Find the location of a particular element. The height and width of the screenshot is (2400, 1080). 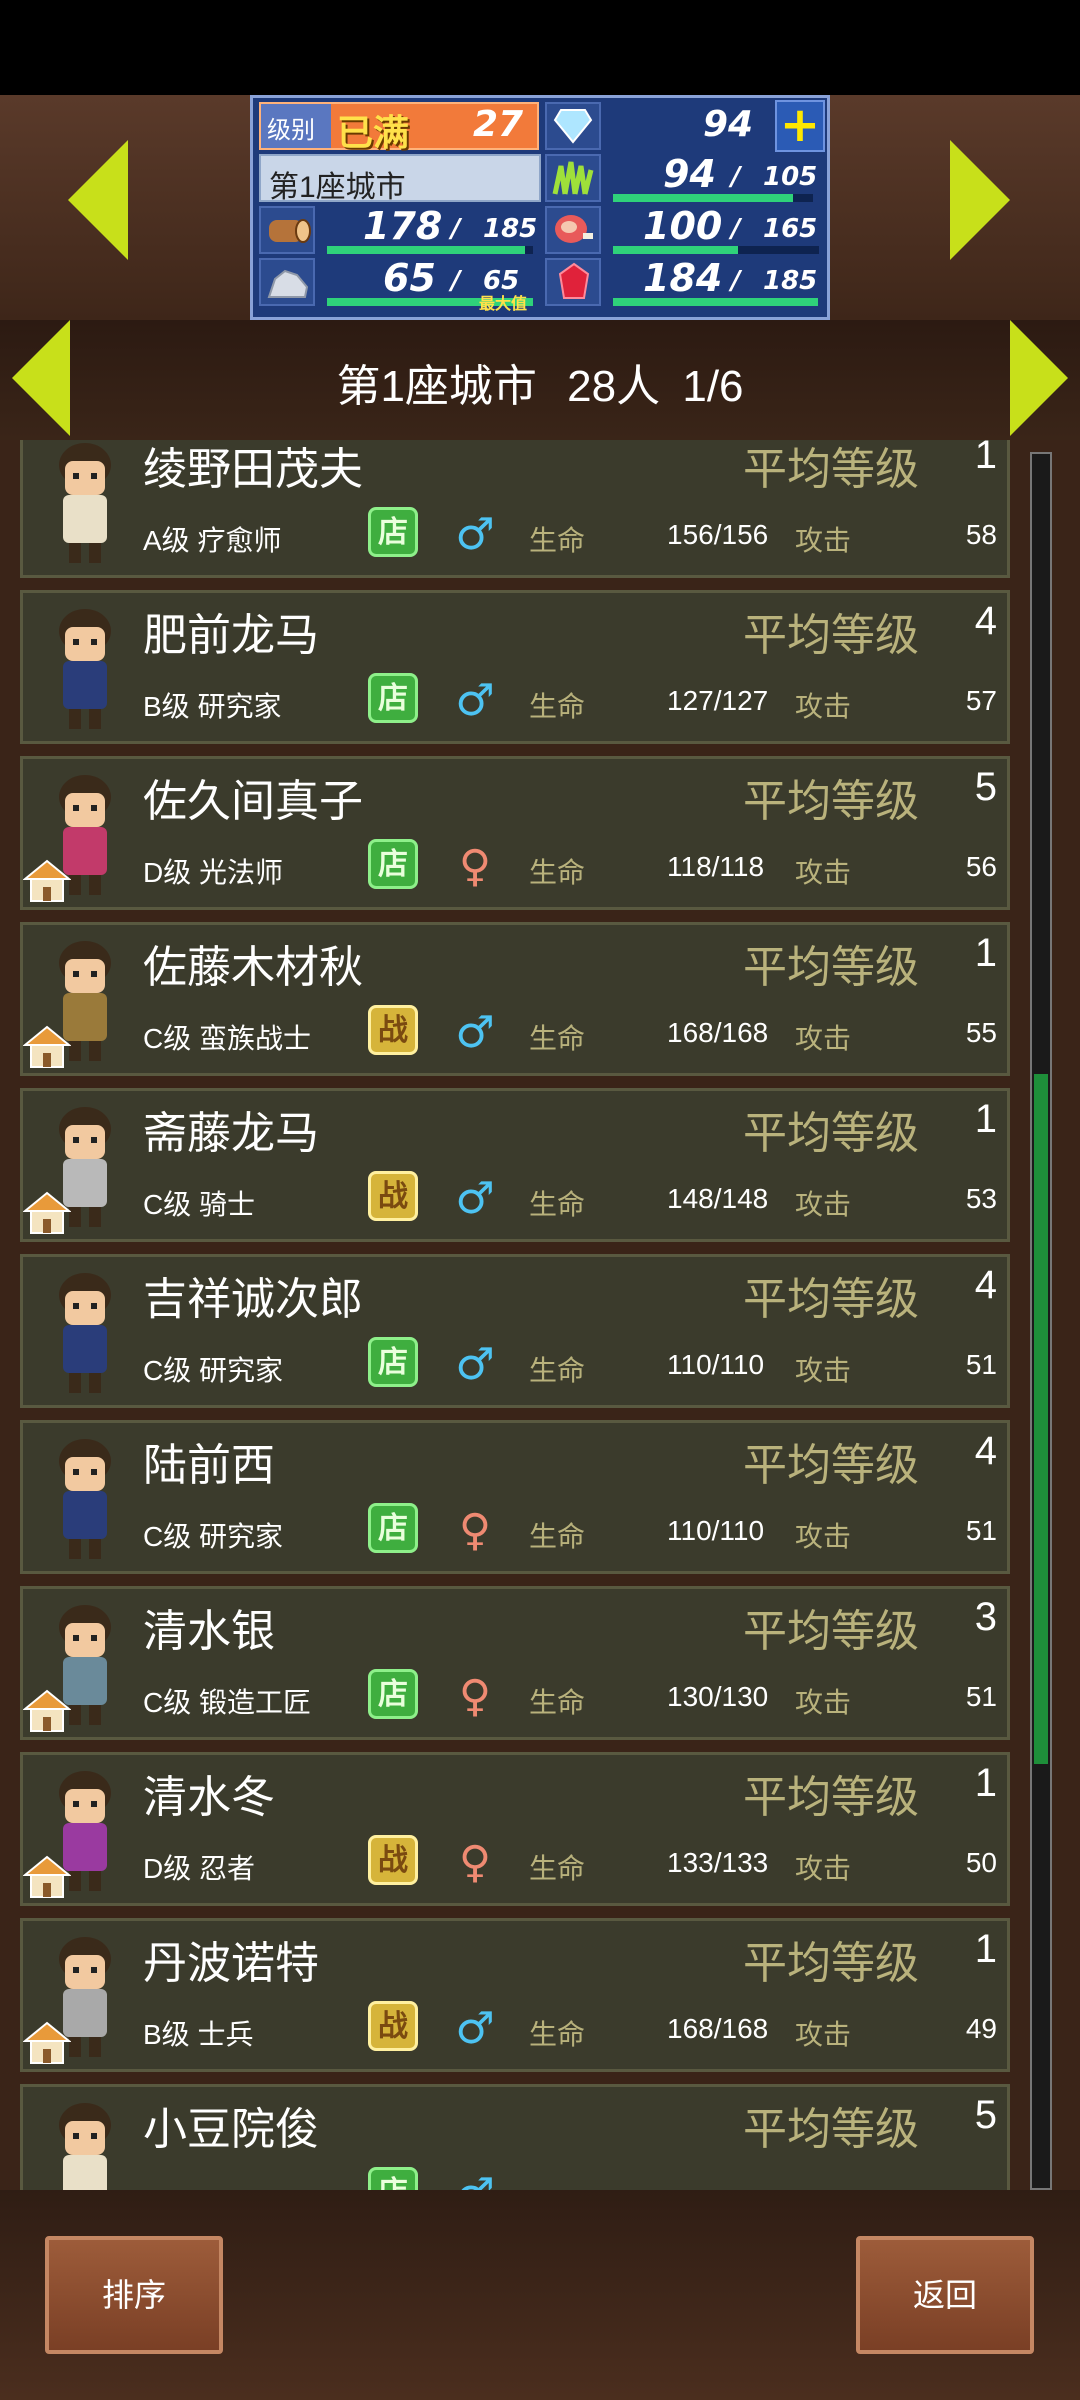

meat-icon-box is located at coordinates (573, 230).